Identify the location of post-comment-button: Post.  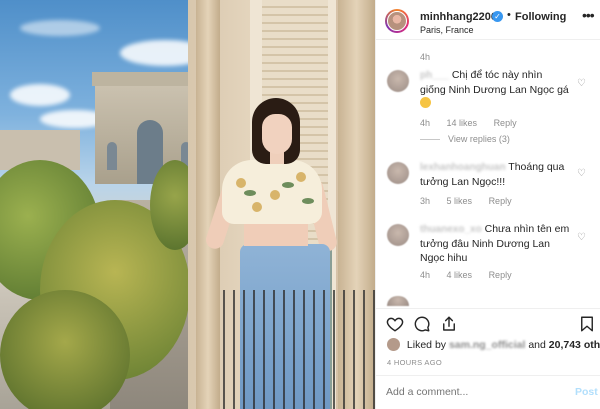
(586, 392).